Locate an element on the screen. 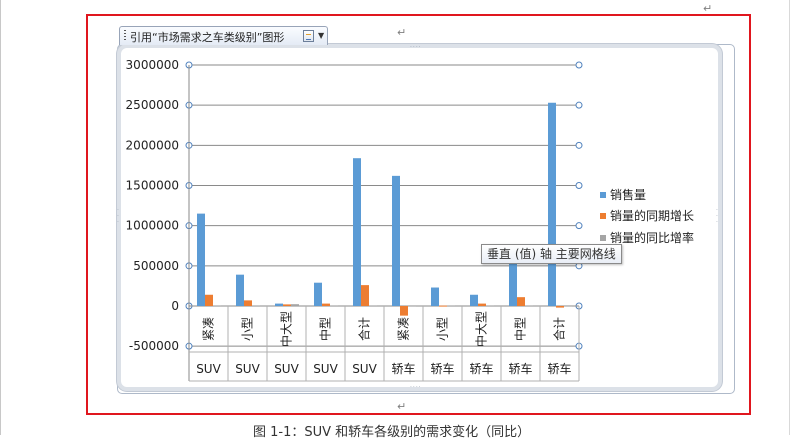 The width and height of the screenshot is (792, 440). y-tick-label: 500000 is located at coordinates (156, 266).